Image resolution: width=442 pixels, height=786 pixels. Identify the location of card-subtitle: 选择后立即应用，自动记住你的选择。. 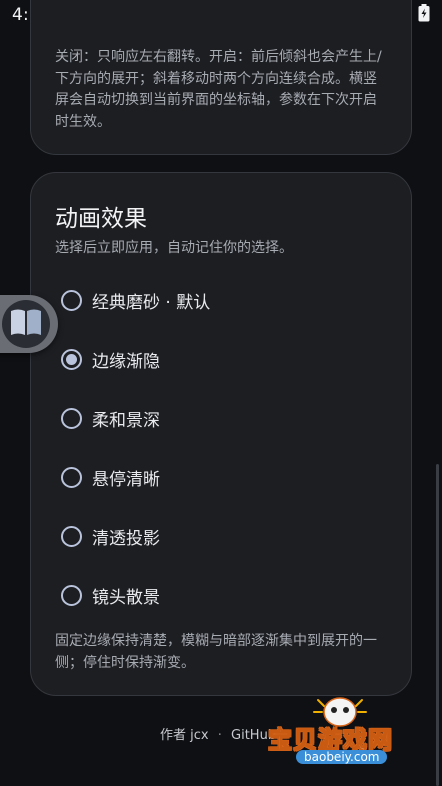
(174, 248).